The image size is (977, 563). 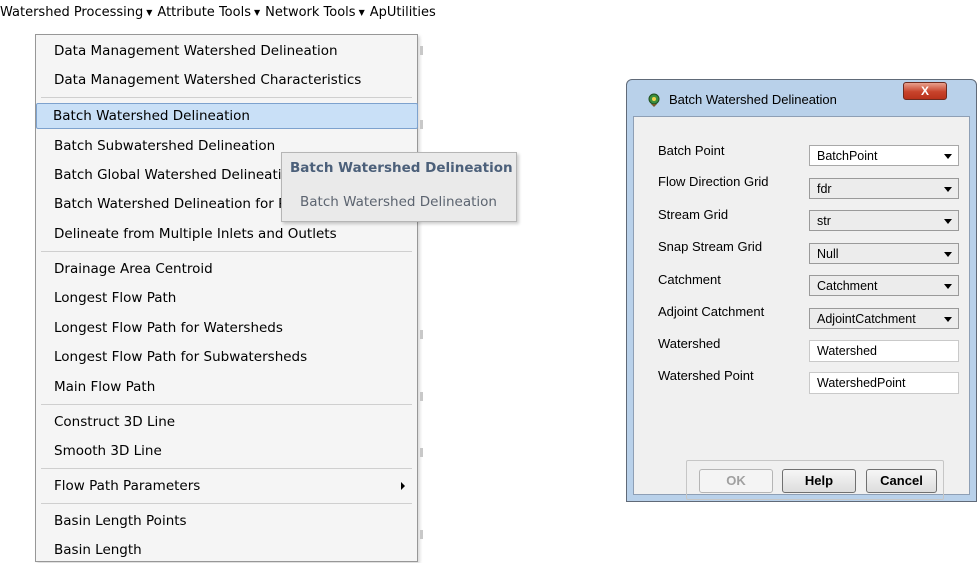 What do you see at coordinates (398, 202) in the screenshot?
I see `tooltip-body: Batch Watershed Delineation` at bounding box center [398, 202].